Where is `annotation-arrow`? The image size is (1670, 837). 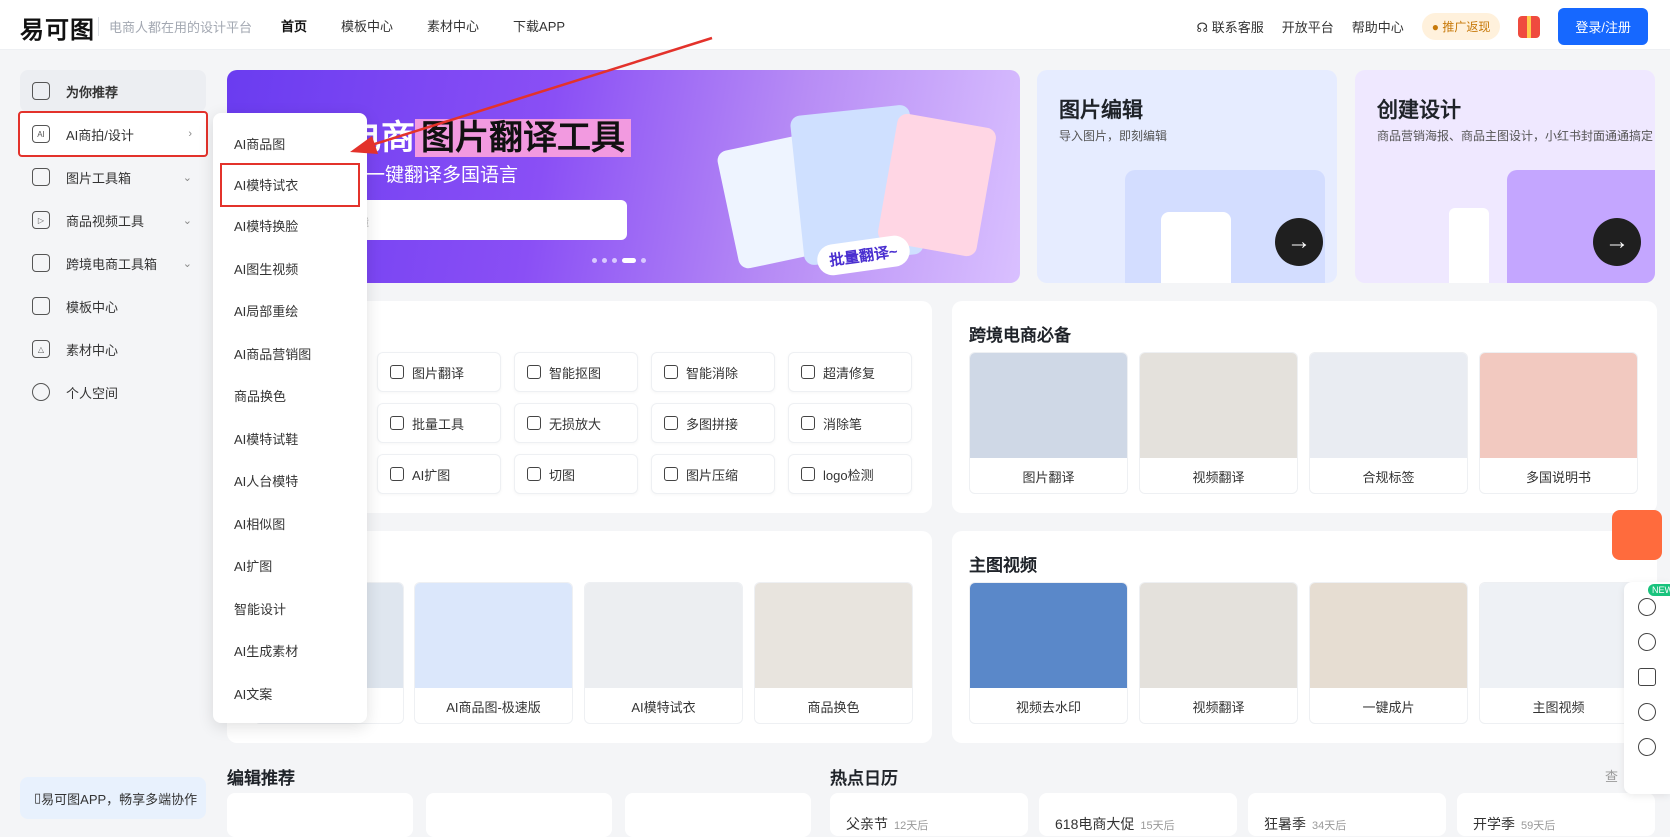 annotation-arrow is located at coordinates (531, 95).